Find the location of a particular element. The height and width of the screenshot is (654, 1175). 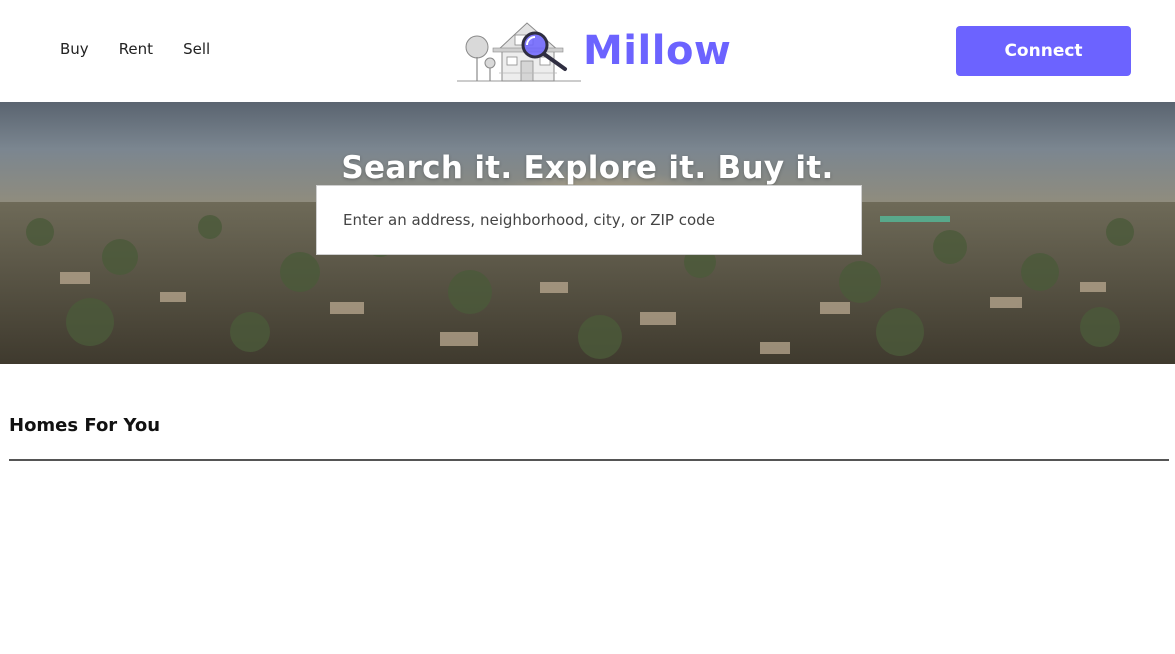

section-divider is located at coordinates (589, 460).